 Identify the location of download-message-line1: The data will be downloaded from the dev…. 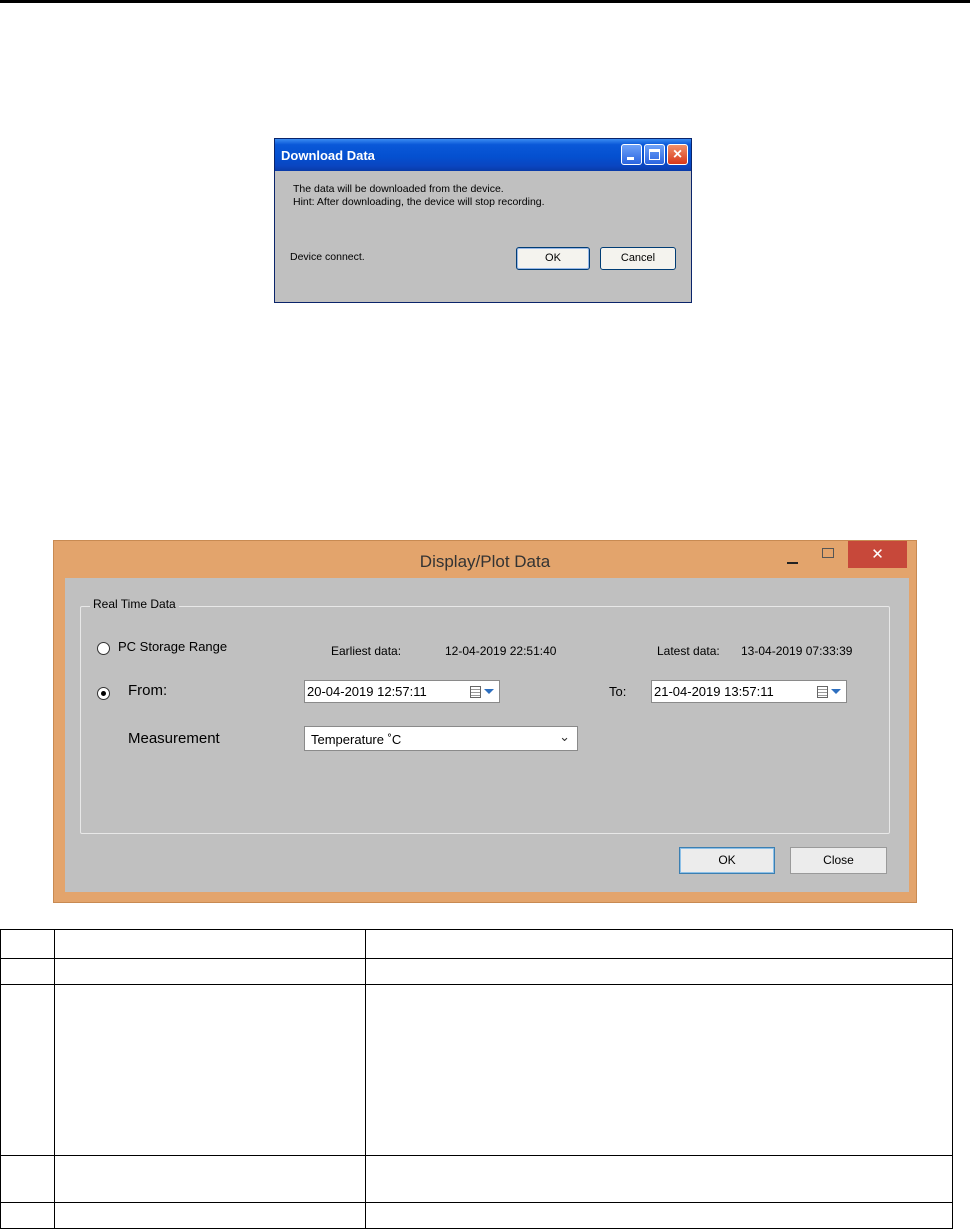
(398, 189).